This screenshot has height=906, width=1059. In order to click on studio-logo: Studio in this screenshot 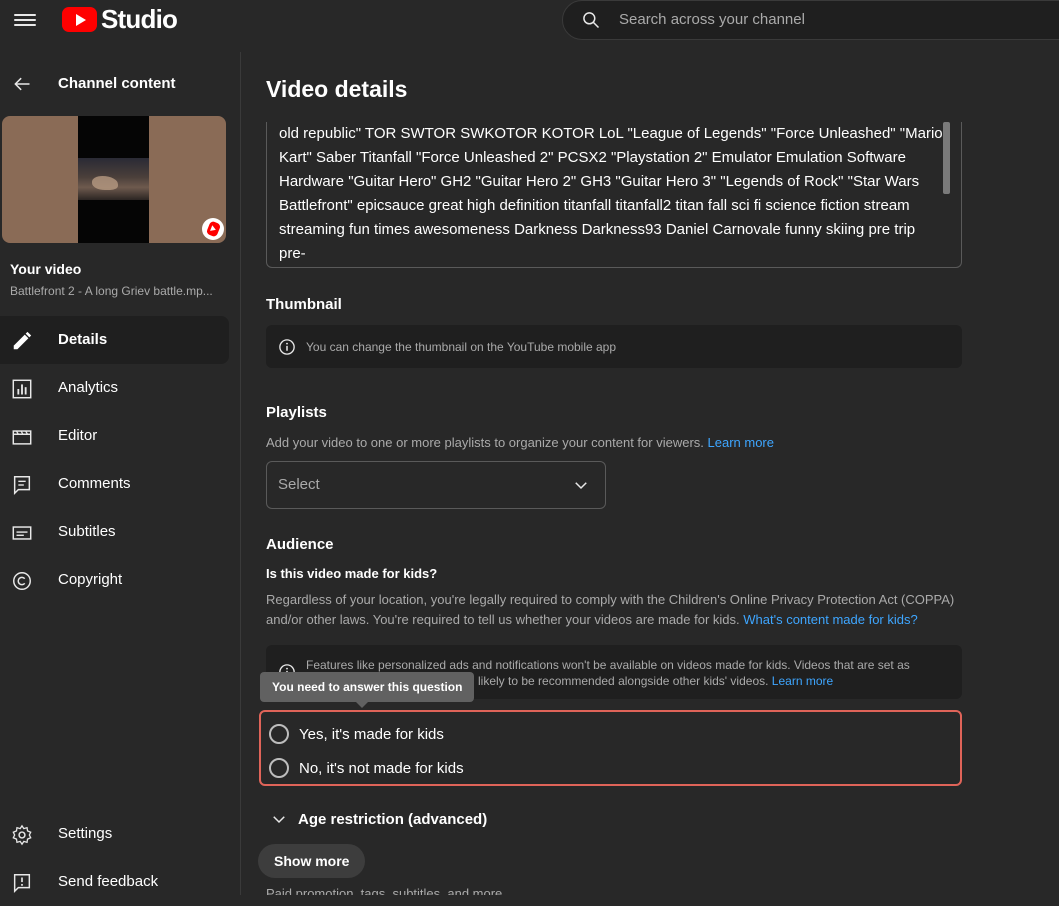, I will do `click(120, 19)`.